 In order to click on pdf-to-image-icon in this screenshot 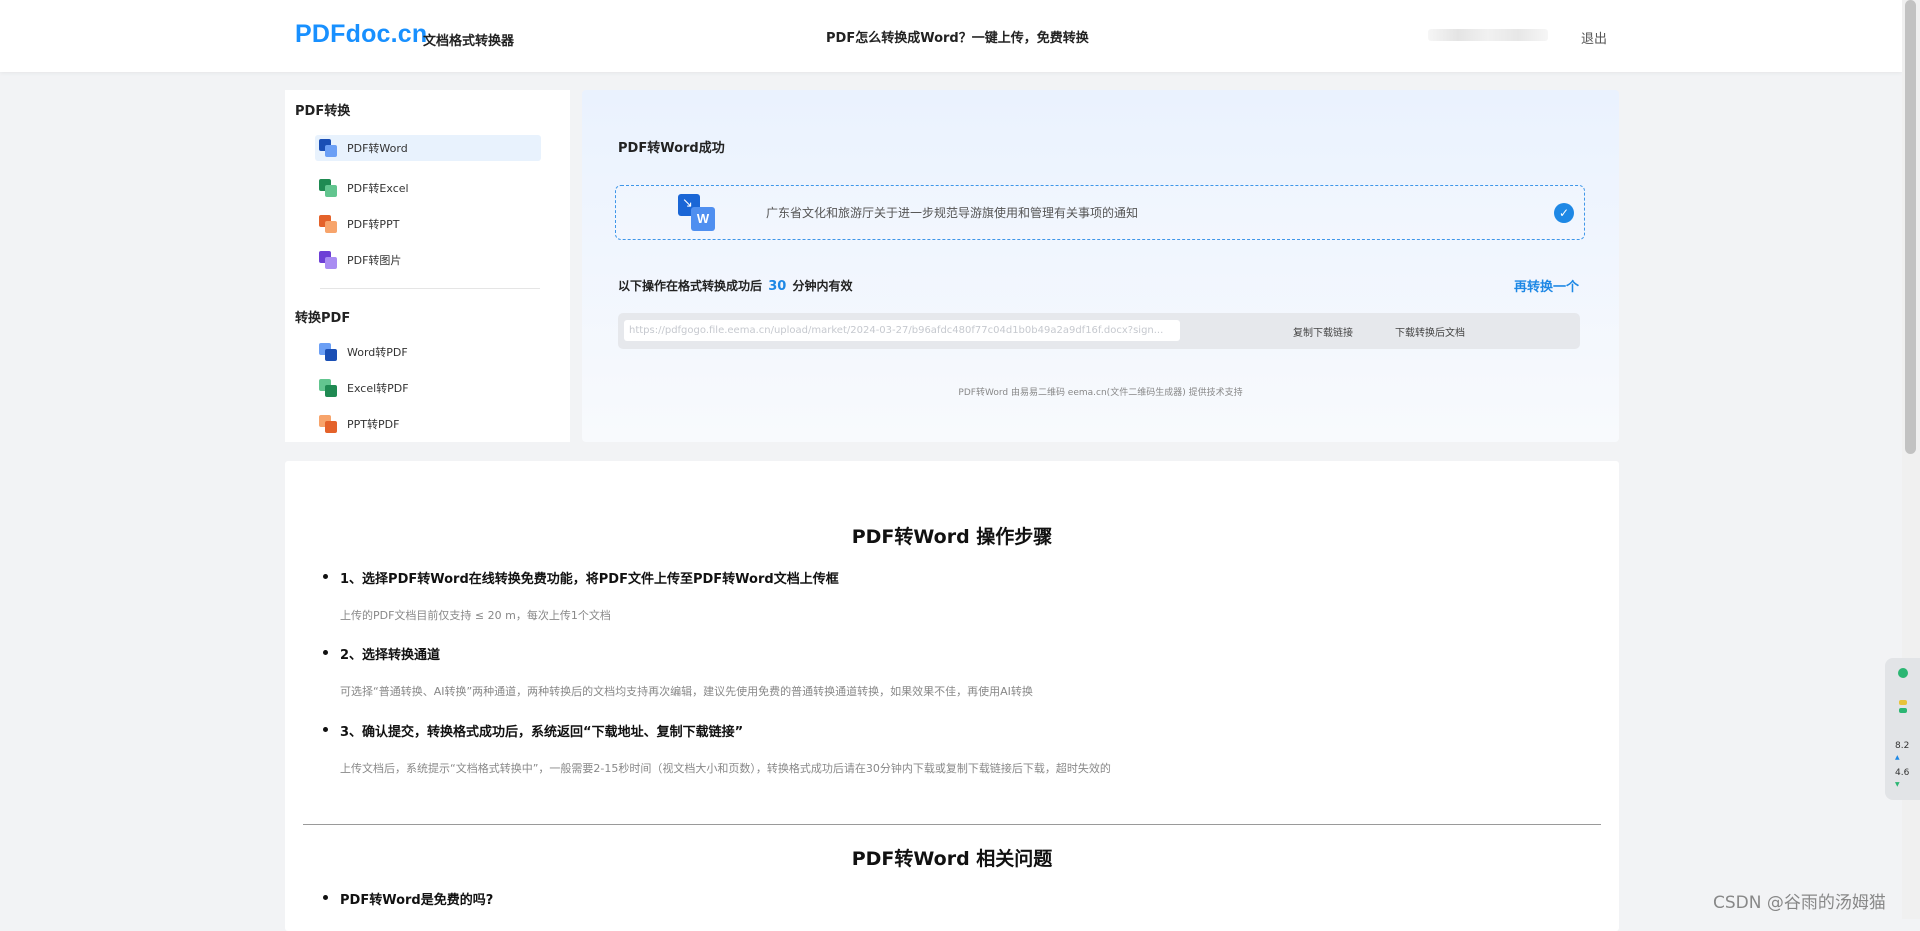, I will do `click(328, 260)`.